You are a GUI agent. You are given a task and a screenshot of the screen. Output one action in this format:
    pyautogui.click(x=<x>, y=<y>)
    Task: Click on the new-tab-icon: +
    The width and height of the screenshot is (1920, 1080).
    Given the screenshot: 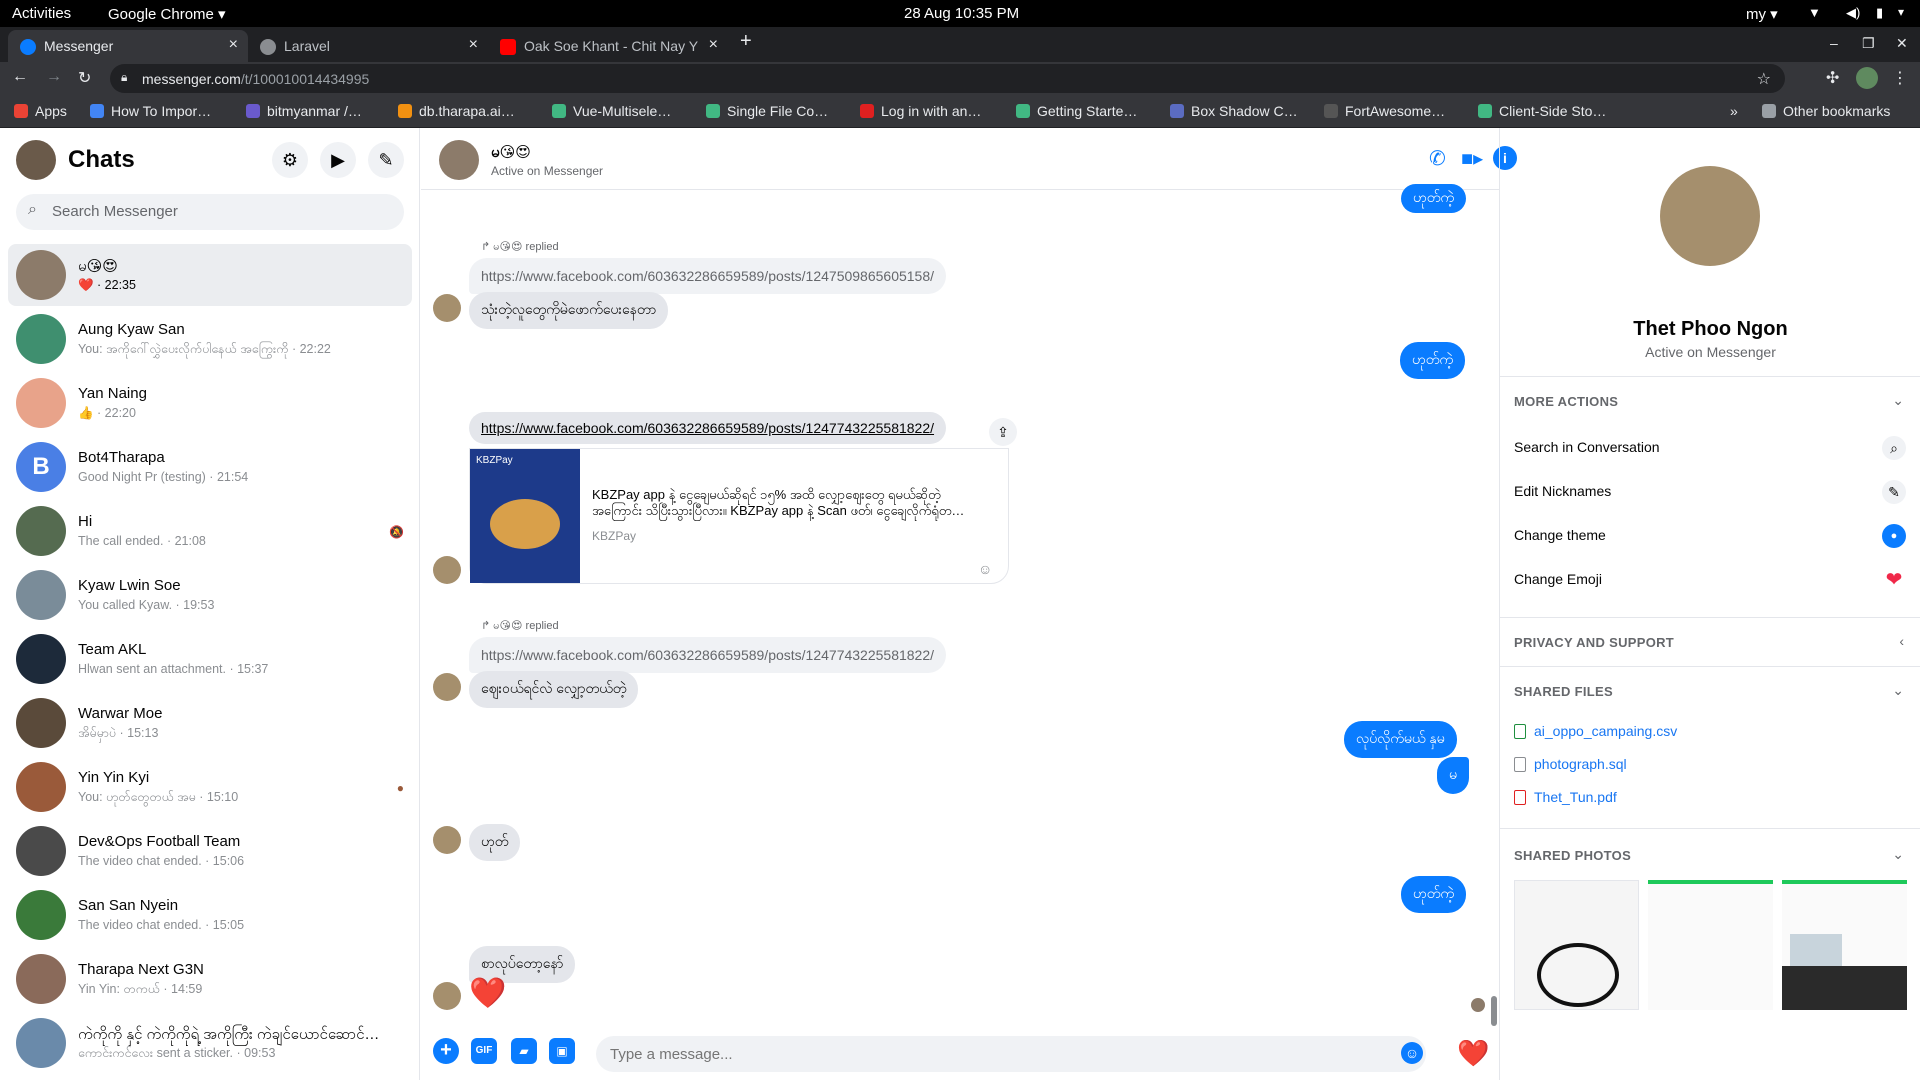 What is the action you would take?
    pyautogui.click(x=746, y=41)
    